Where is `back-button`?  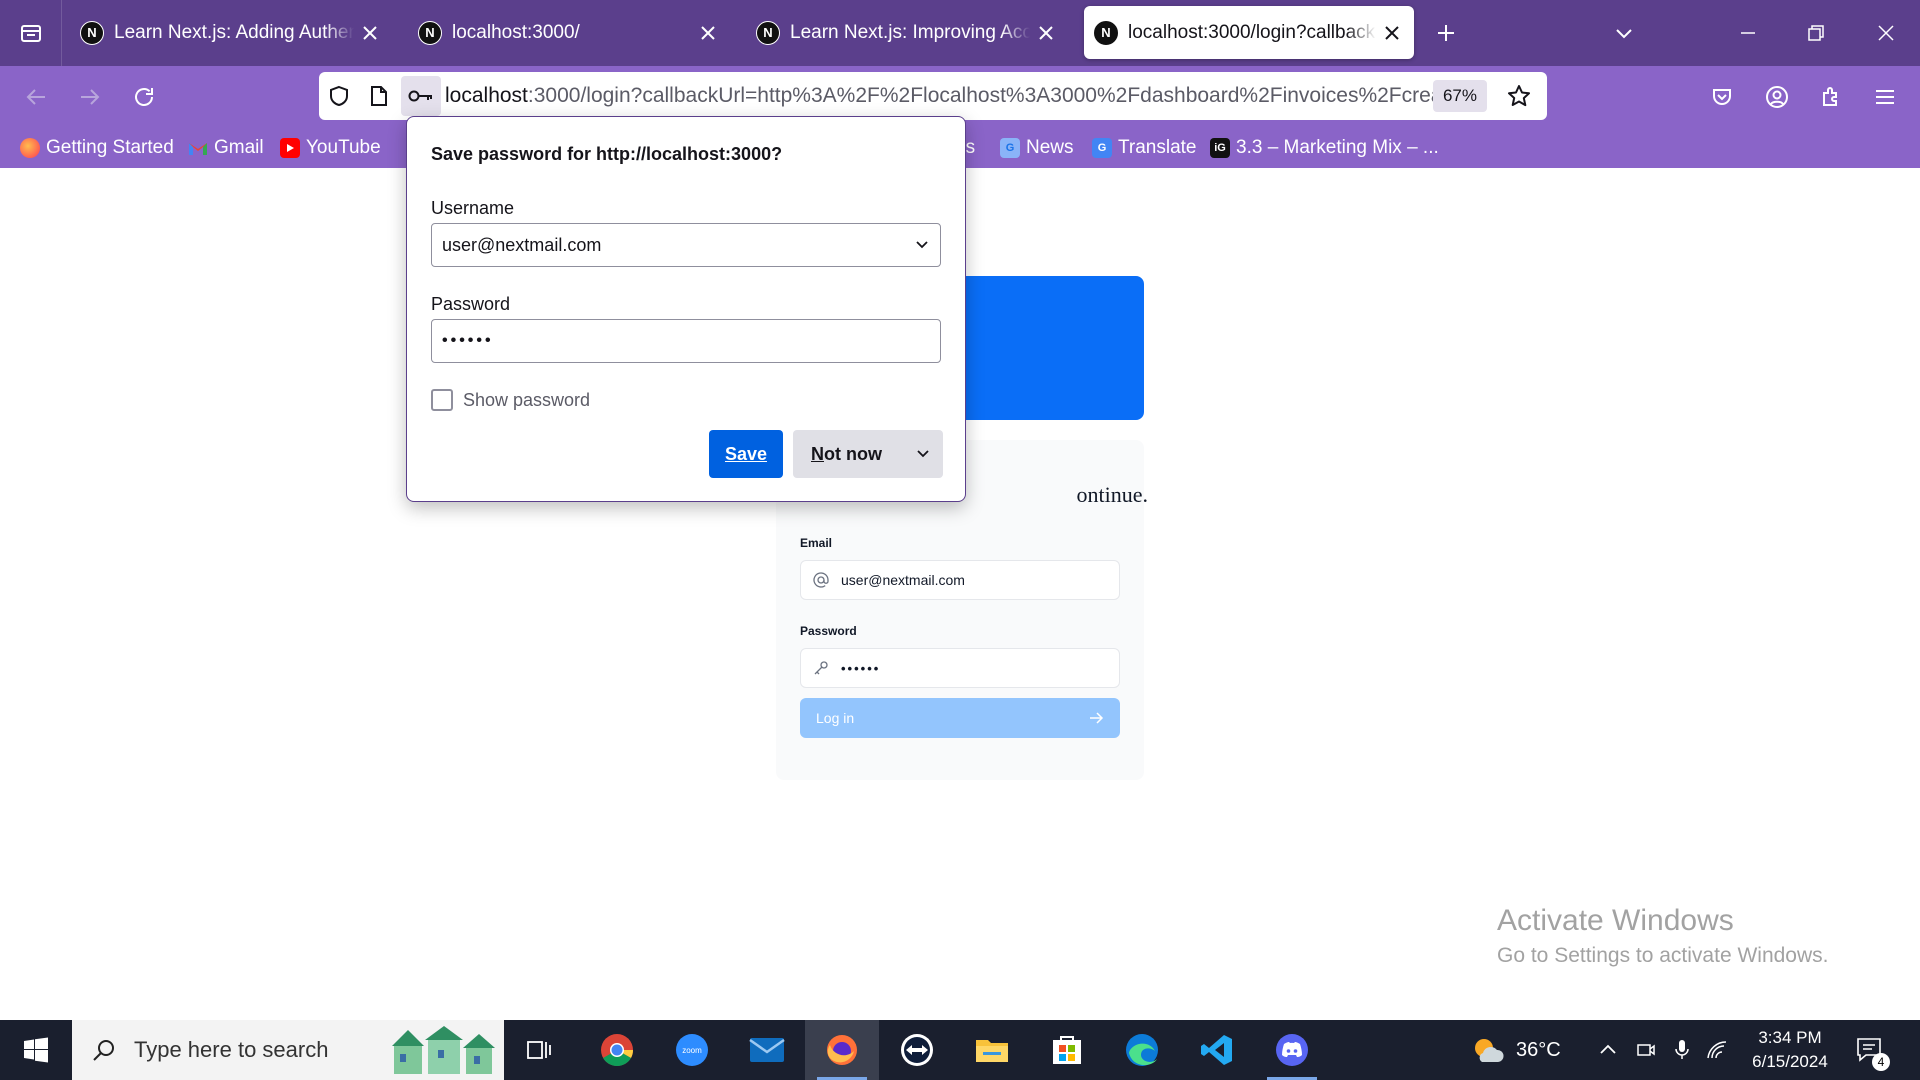
back-button is located at coordinates (36, 97).